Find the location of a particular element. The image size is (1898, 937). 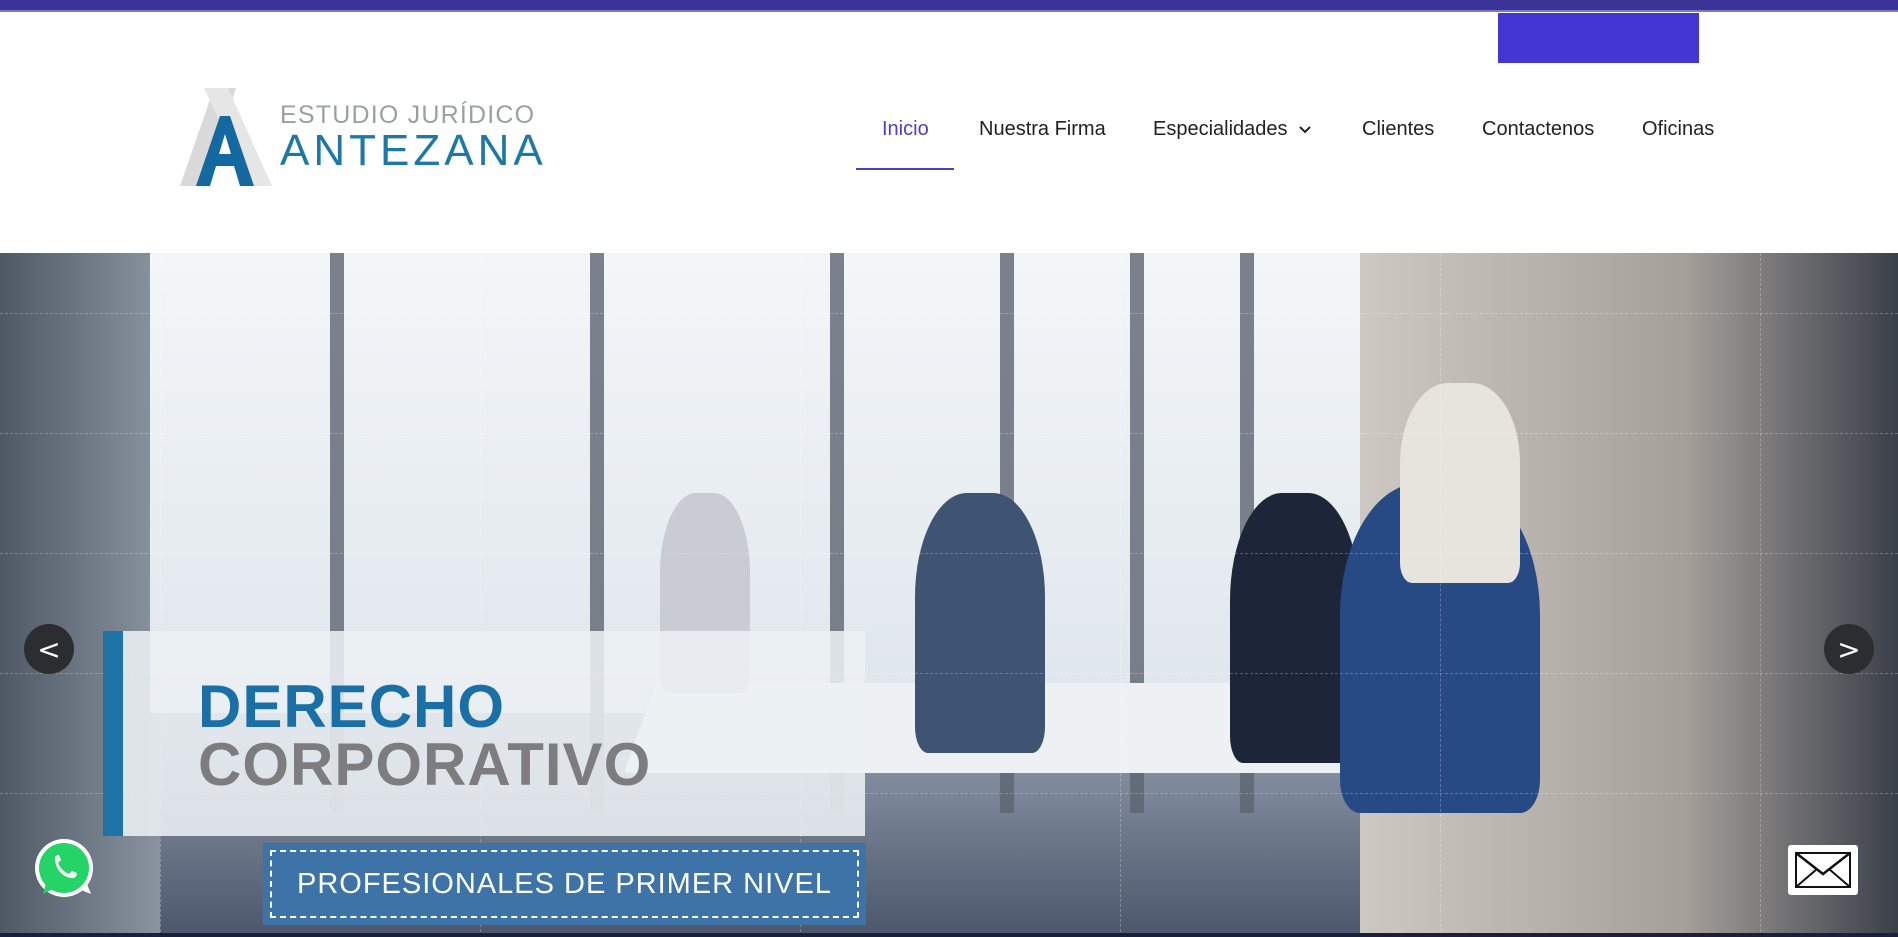

slider-prev-button: < is located at coordinates (49, 649).